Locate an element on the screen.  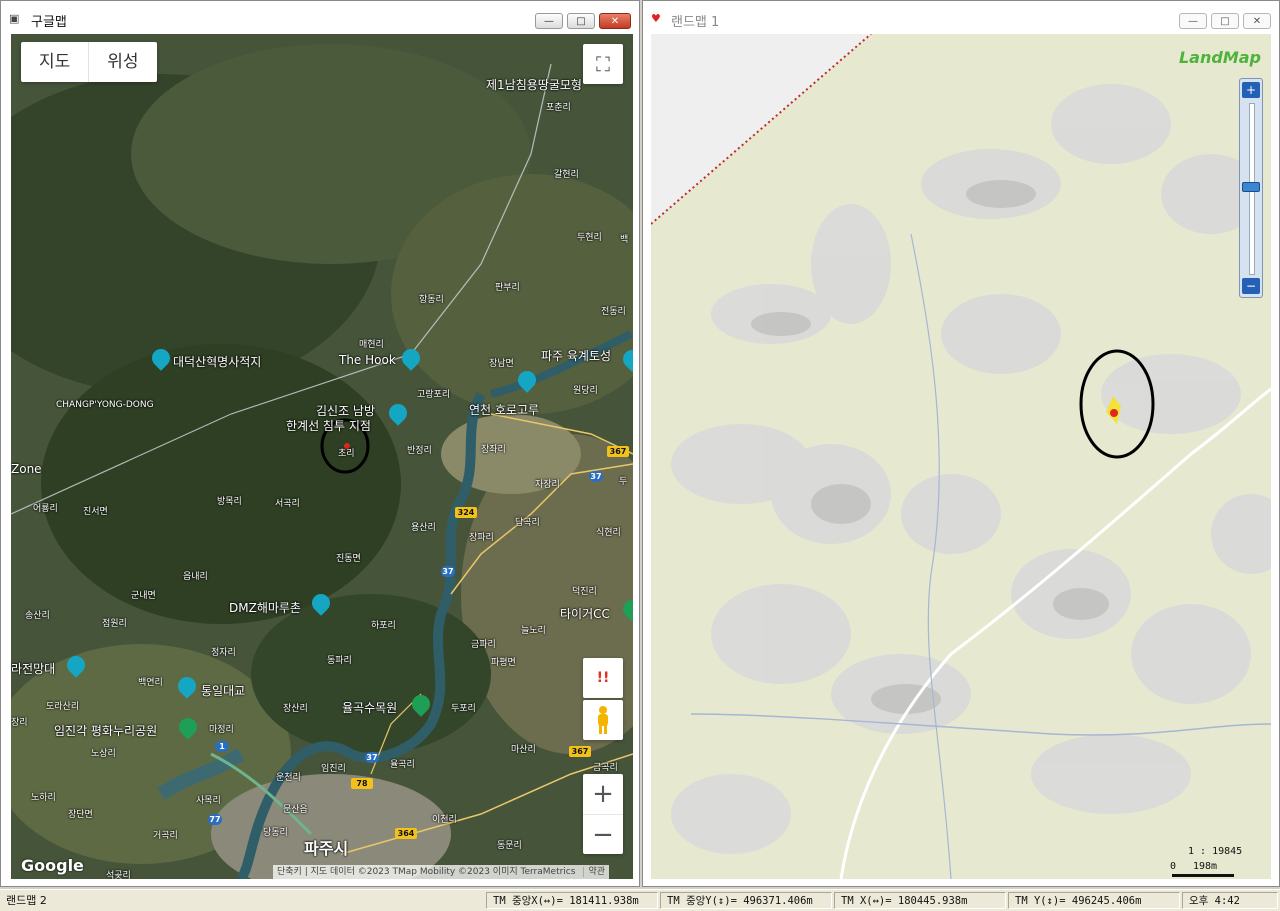
map-label: 고랑포리 is located at coordinates (433, 393).